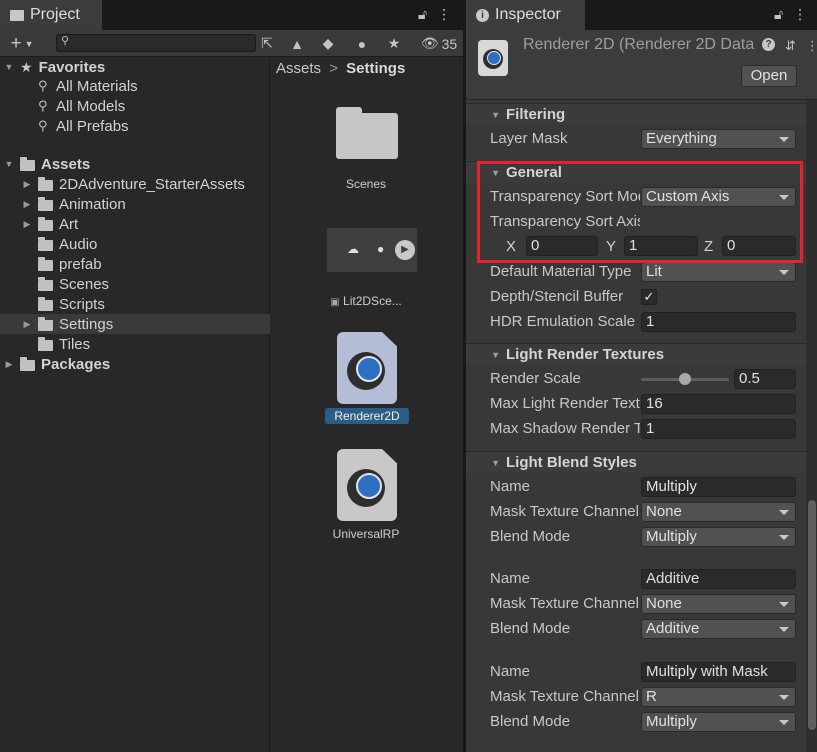  Describe the element at coordinates (718, 404) in the screenshot. I see `max-light-field: 16` at that location.